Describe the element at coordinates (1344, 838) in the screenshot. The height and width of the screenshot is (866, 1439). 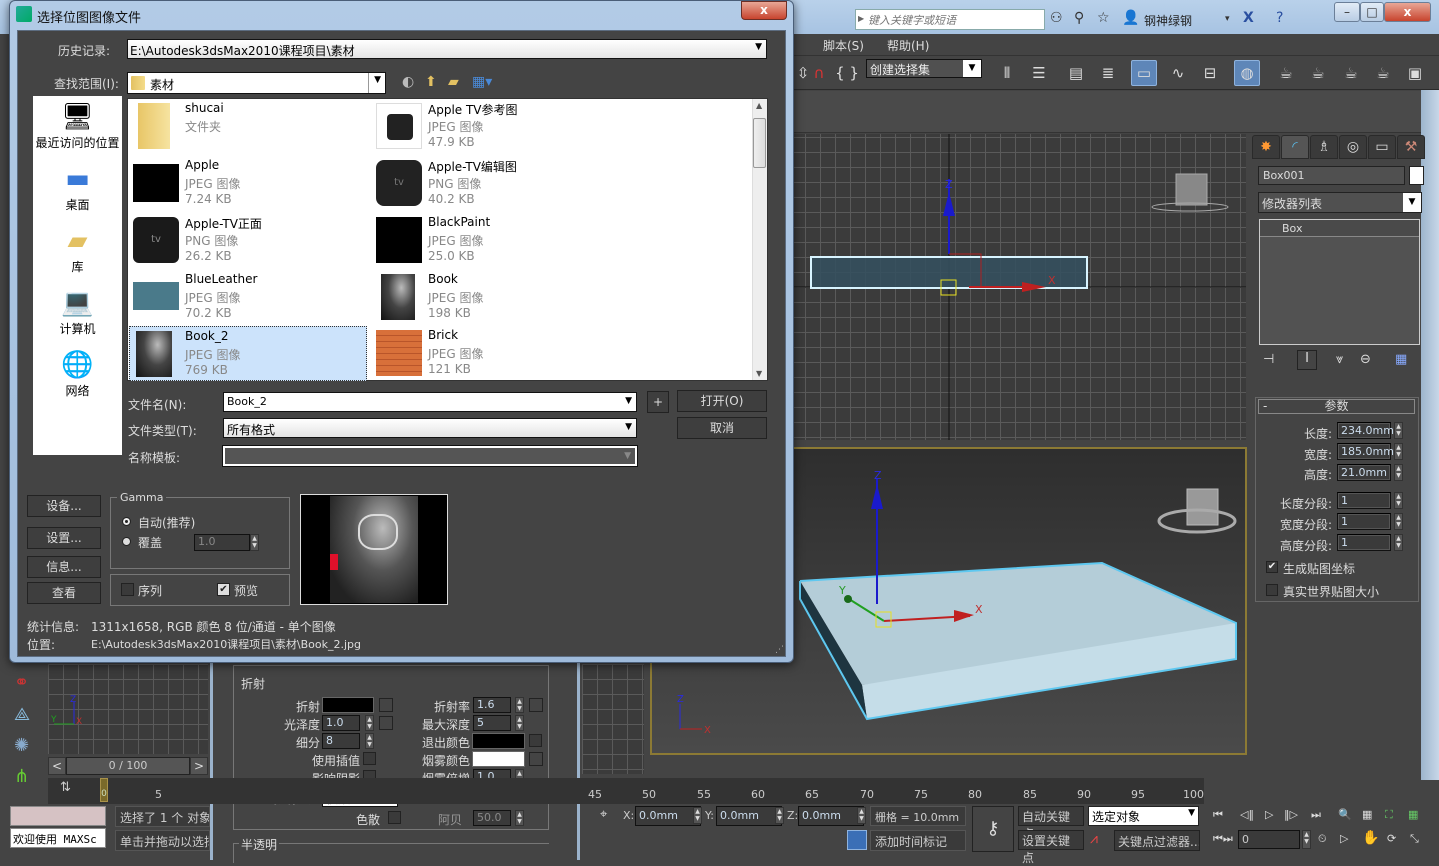
I see `fov-icon: ▷` at that location.